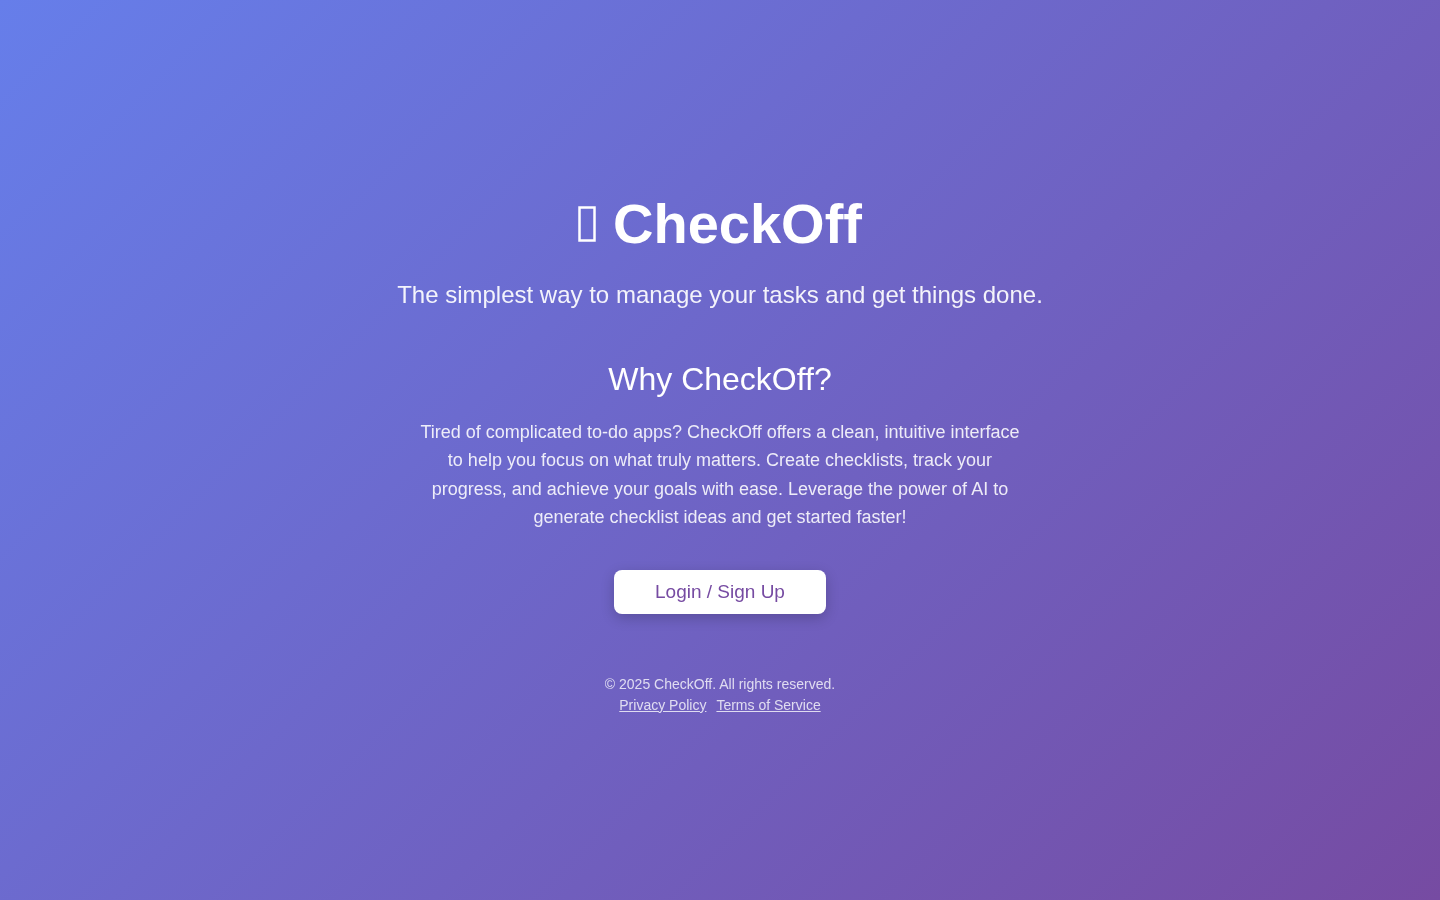 This screenshot has height=900, width=1440. I want to click on empty-box-icon, so click(587, 223).